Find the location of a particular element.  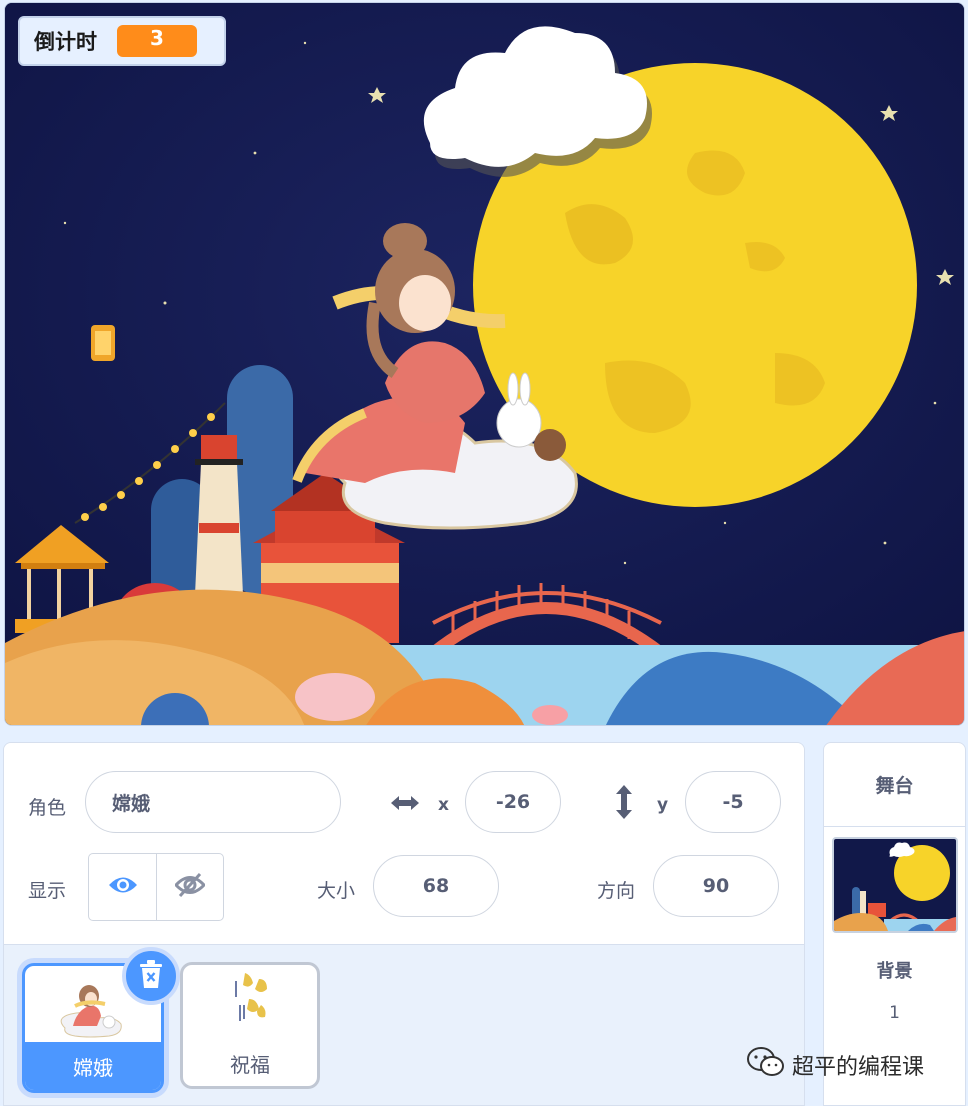

monitor-label: 倒计时 is located at coordinates (65, 42).